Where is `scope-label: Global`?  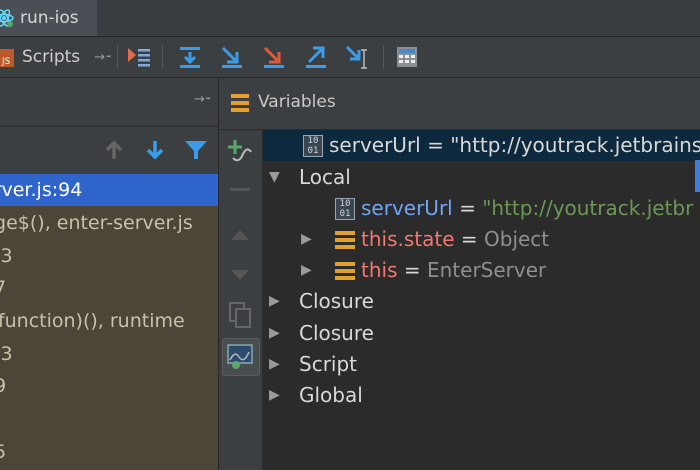 scope-label: Global is located at coordinates (331, 395).